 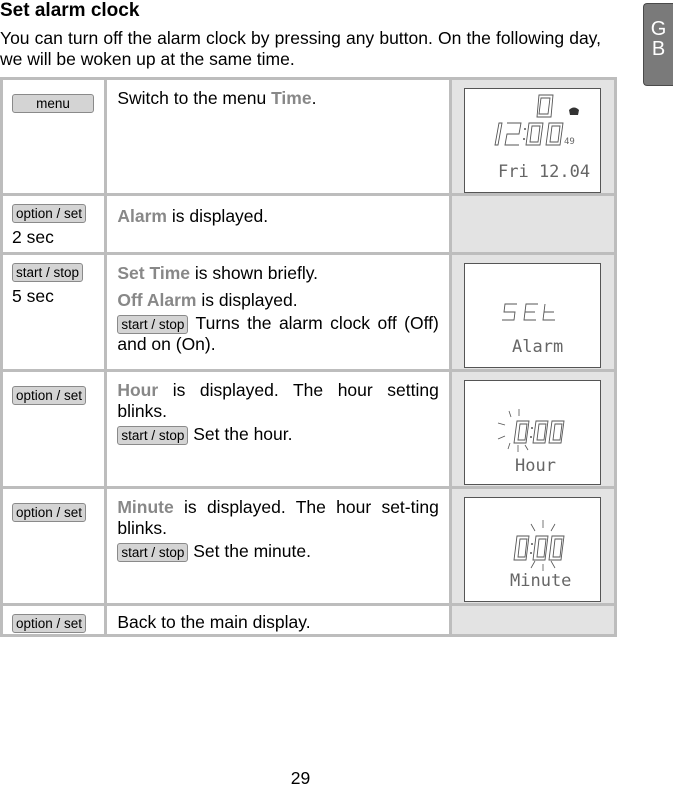 I want to click on text: Set the minute., so click(x=249, y=551).